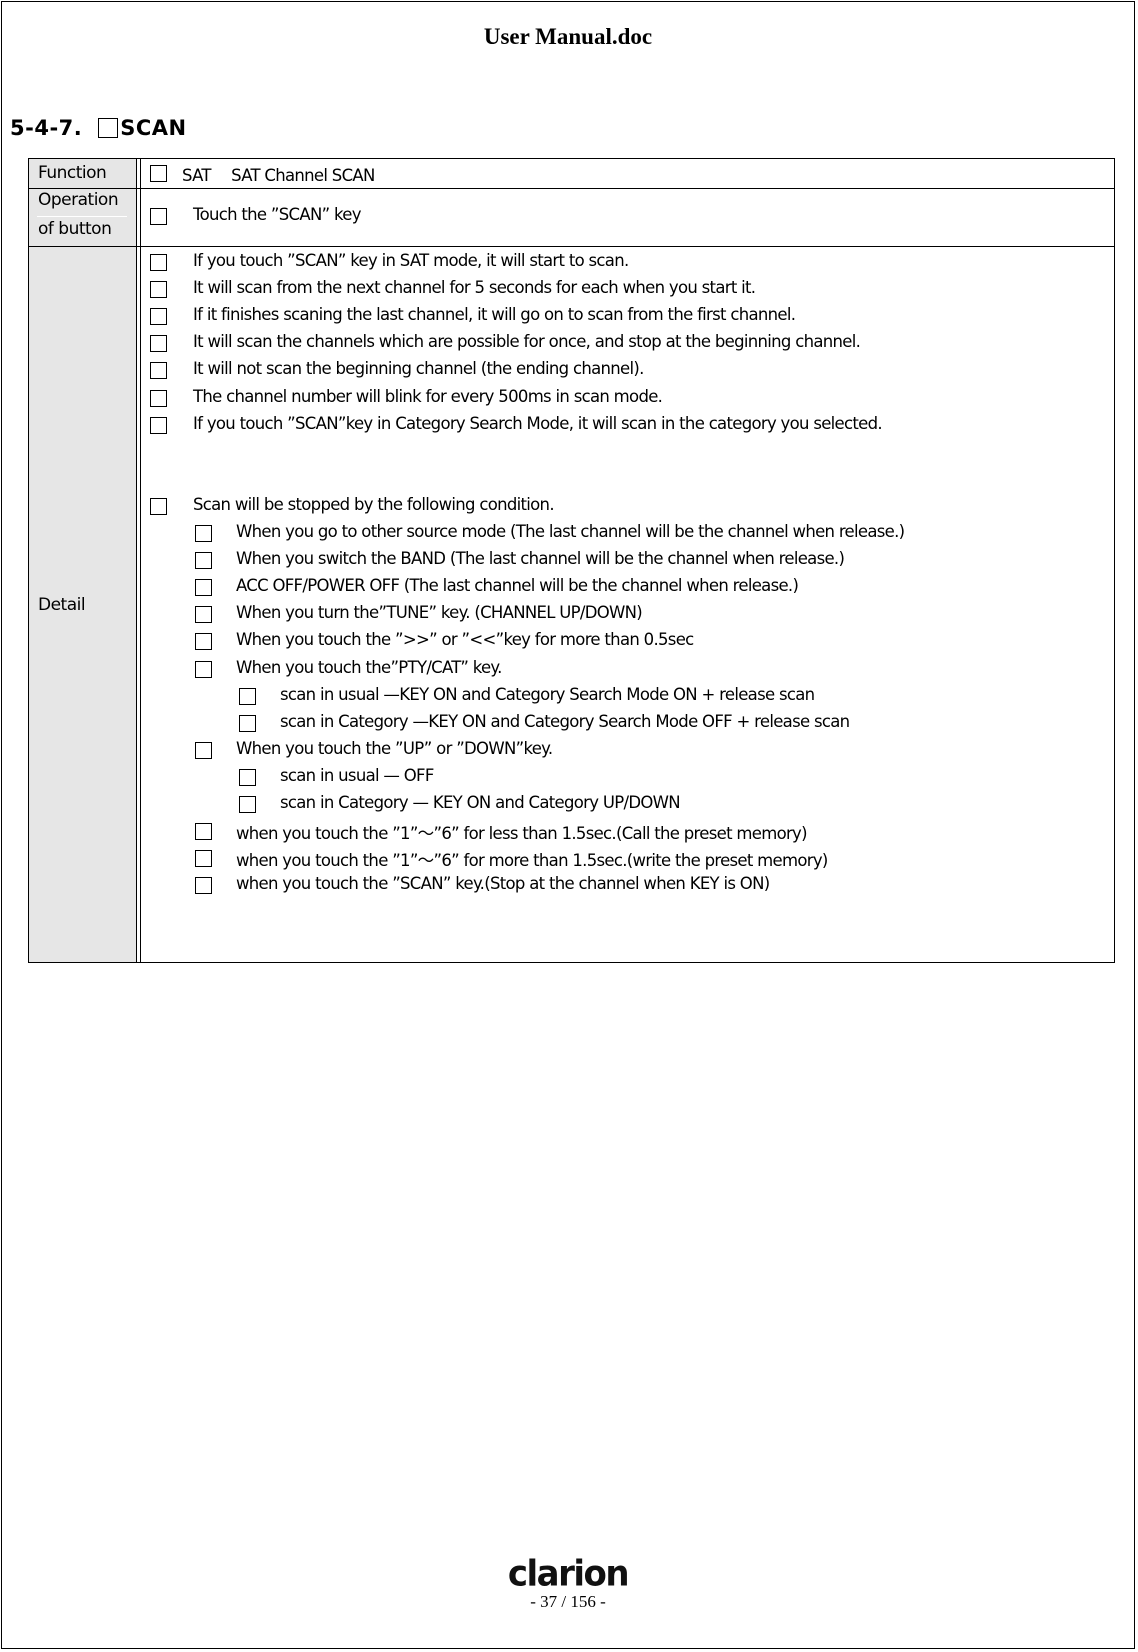 The image size is (1138, 1652). I want to click on clarion-logo: clarion, so click(568, 1574).